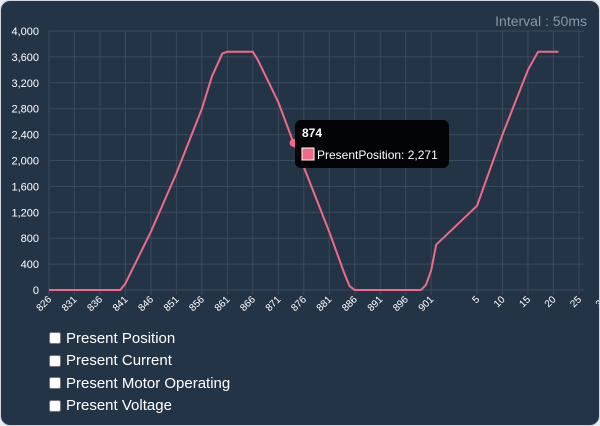 Image resolution: width=600 pixels, height=426 pixels. What do you see at coordinates (172, 304) in the screenshot?
I see `x-tick-label: 851` at bounding box center [172, 304].